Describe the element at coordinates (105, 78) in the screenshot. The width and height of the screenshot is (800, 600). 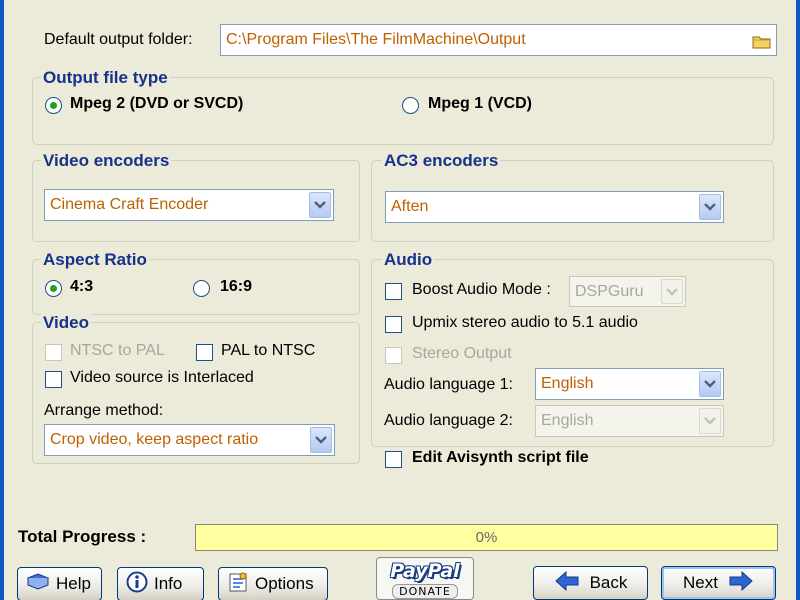
I see `output-file-type-title: Output file type` at that location.